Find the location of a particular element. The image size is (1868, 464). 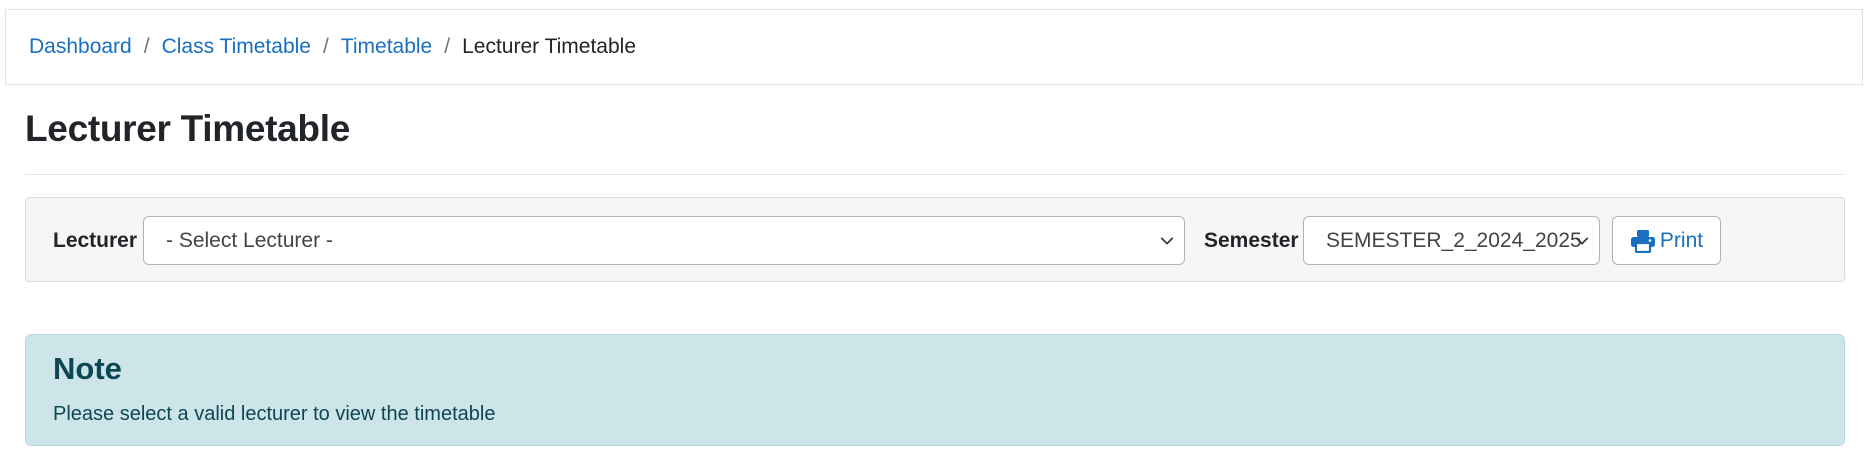

lecturer-select-value: - Select Lecturer - is located at coordinates (249, 240).